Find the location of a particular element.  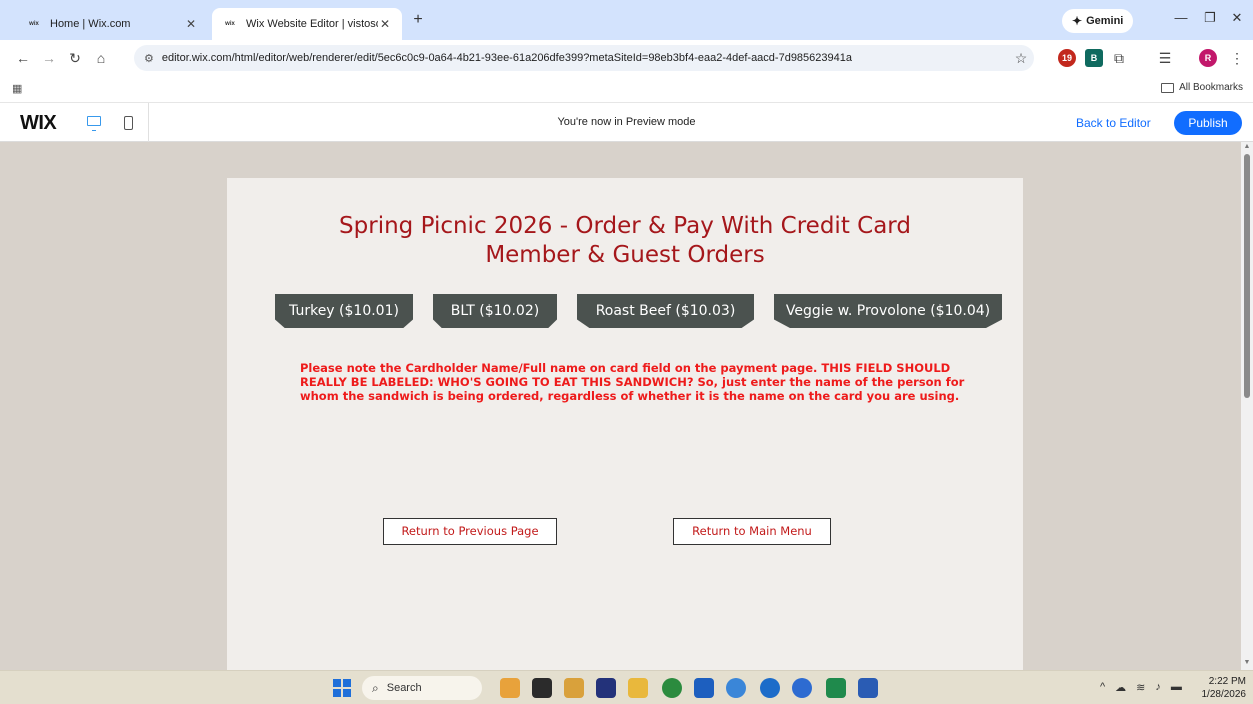

page-title-line2: Member & Guest Orders is located at coordinates (625, 255).